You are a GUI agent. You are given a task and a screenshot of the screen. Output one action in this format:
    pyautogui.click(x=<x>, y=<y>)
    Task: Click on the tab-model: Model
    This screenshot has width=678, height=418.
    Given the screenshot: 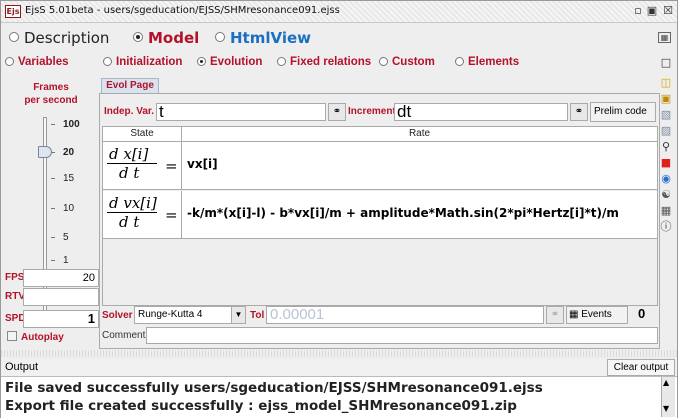 What is the action you would take?
    pyautogui.click(x=166, y=38)
    